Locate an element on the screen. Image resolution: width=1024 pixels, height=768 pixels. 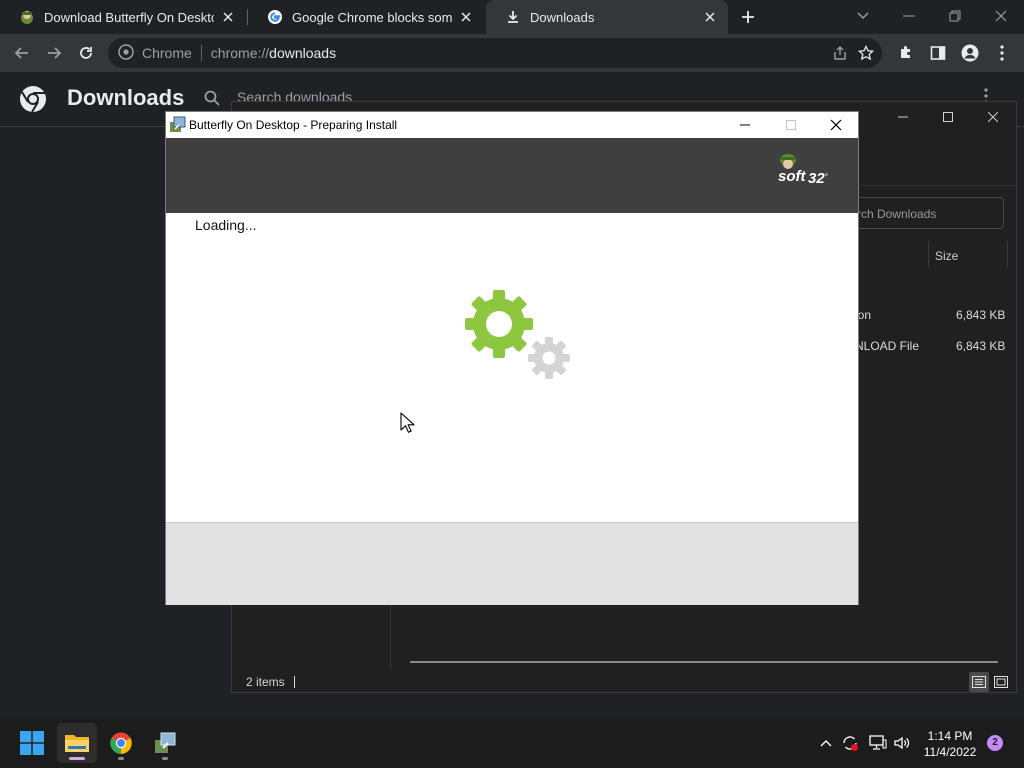
soft32-icon is located at coordinates (27, 17).